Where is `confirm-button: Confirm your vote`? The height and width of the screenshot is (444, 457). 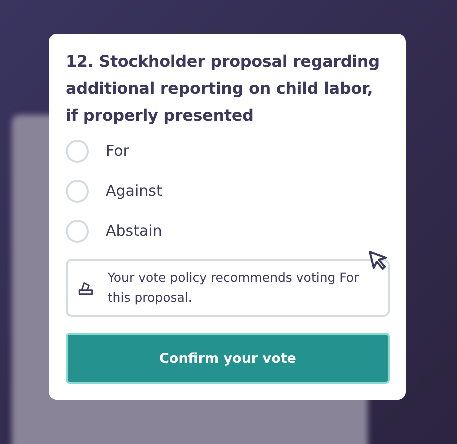
confirm-button: Confirm your vote is located at coordinates (228, 358).